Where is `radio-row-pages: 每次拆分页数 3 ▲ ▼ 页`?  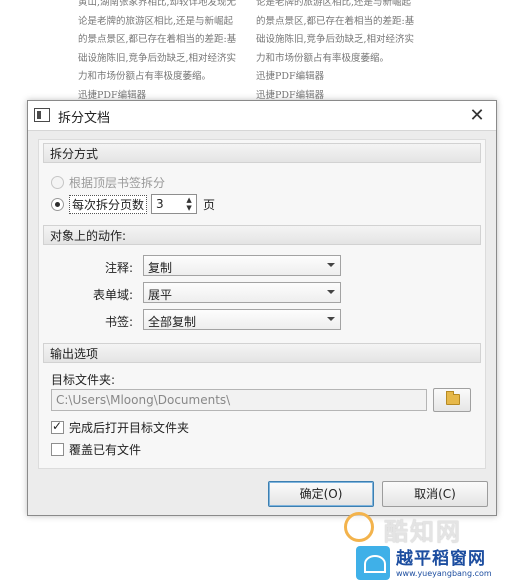 radio-row-pages: 每次拆分页数 3 ▲ ▼ 页 is located at coordinates (133, 204).